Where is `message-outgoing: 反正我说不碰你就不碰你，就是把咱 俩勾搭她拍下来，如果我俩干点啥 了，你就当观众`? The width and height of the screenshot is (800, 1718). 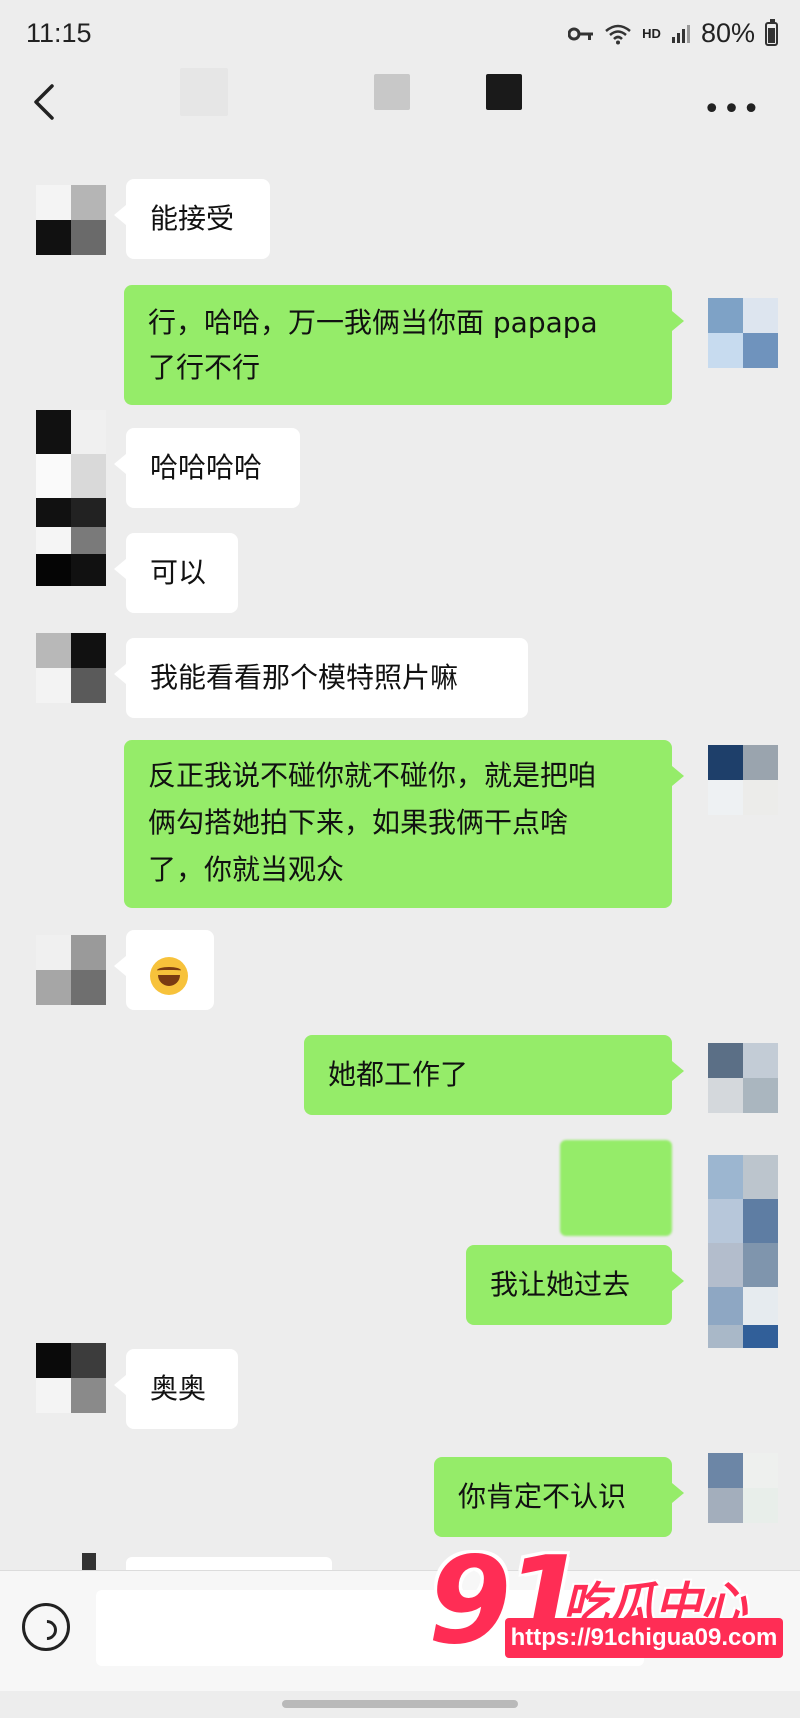
message-outgoing: 反正我说不碰你就不碰你，就是把咱 俩勾搭她拍下来，如果我俩干点啥 了，你就当观众 is located at coordinates (404, 824).